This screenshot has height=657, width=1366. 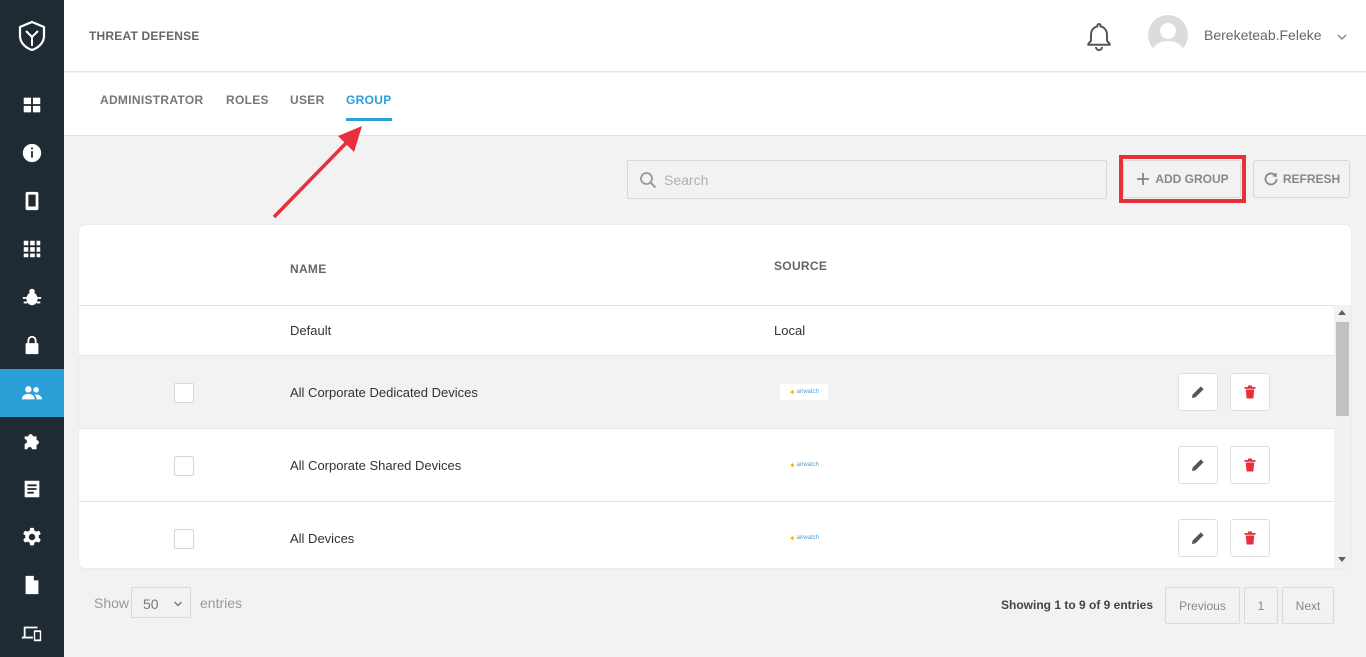 I want to click on sidebar-item-apps, so click(x=32, y=249).